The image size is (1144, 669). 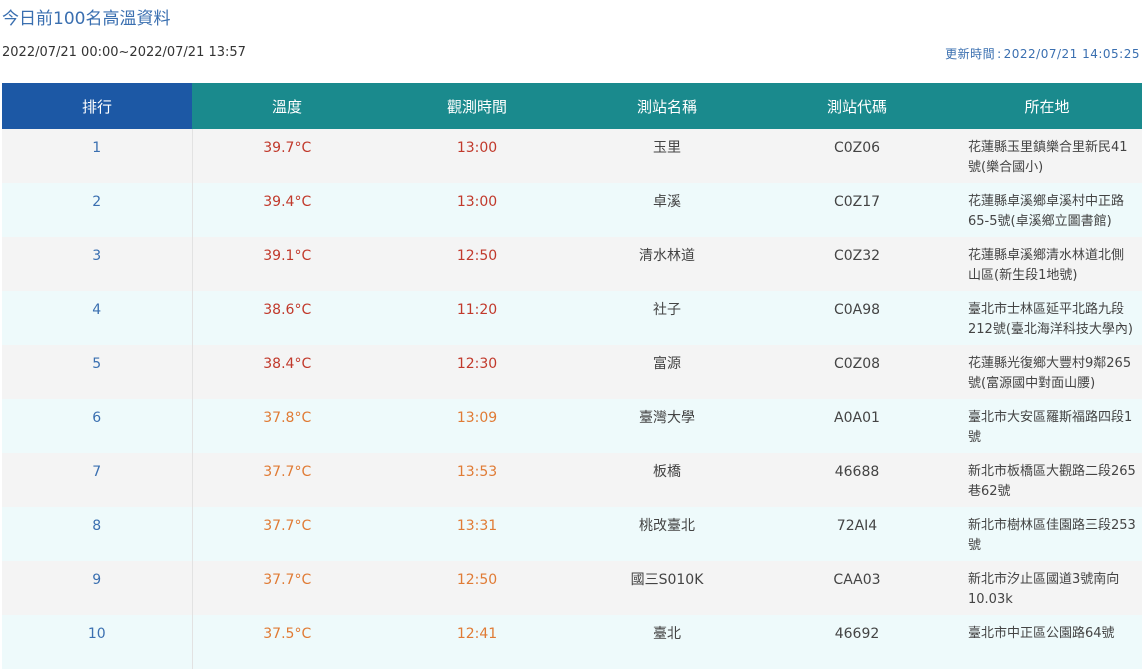 What do you see at coordinates (477, 372) in the screenshot?
I see `observation-time-cell: 12:30` at bounding box center [477, 372].